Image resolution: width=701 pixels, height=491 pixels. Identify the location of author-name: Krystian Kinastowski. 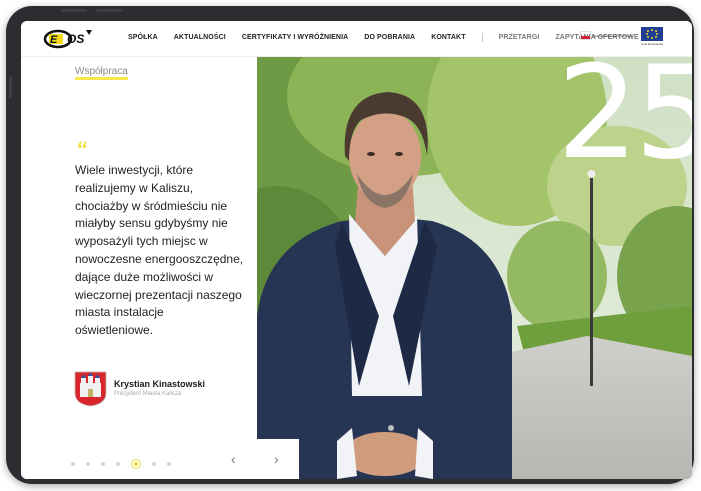
(160, 384).